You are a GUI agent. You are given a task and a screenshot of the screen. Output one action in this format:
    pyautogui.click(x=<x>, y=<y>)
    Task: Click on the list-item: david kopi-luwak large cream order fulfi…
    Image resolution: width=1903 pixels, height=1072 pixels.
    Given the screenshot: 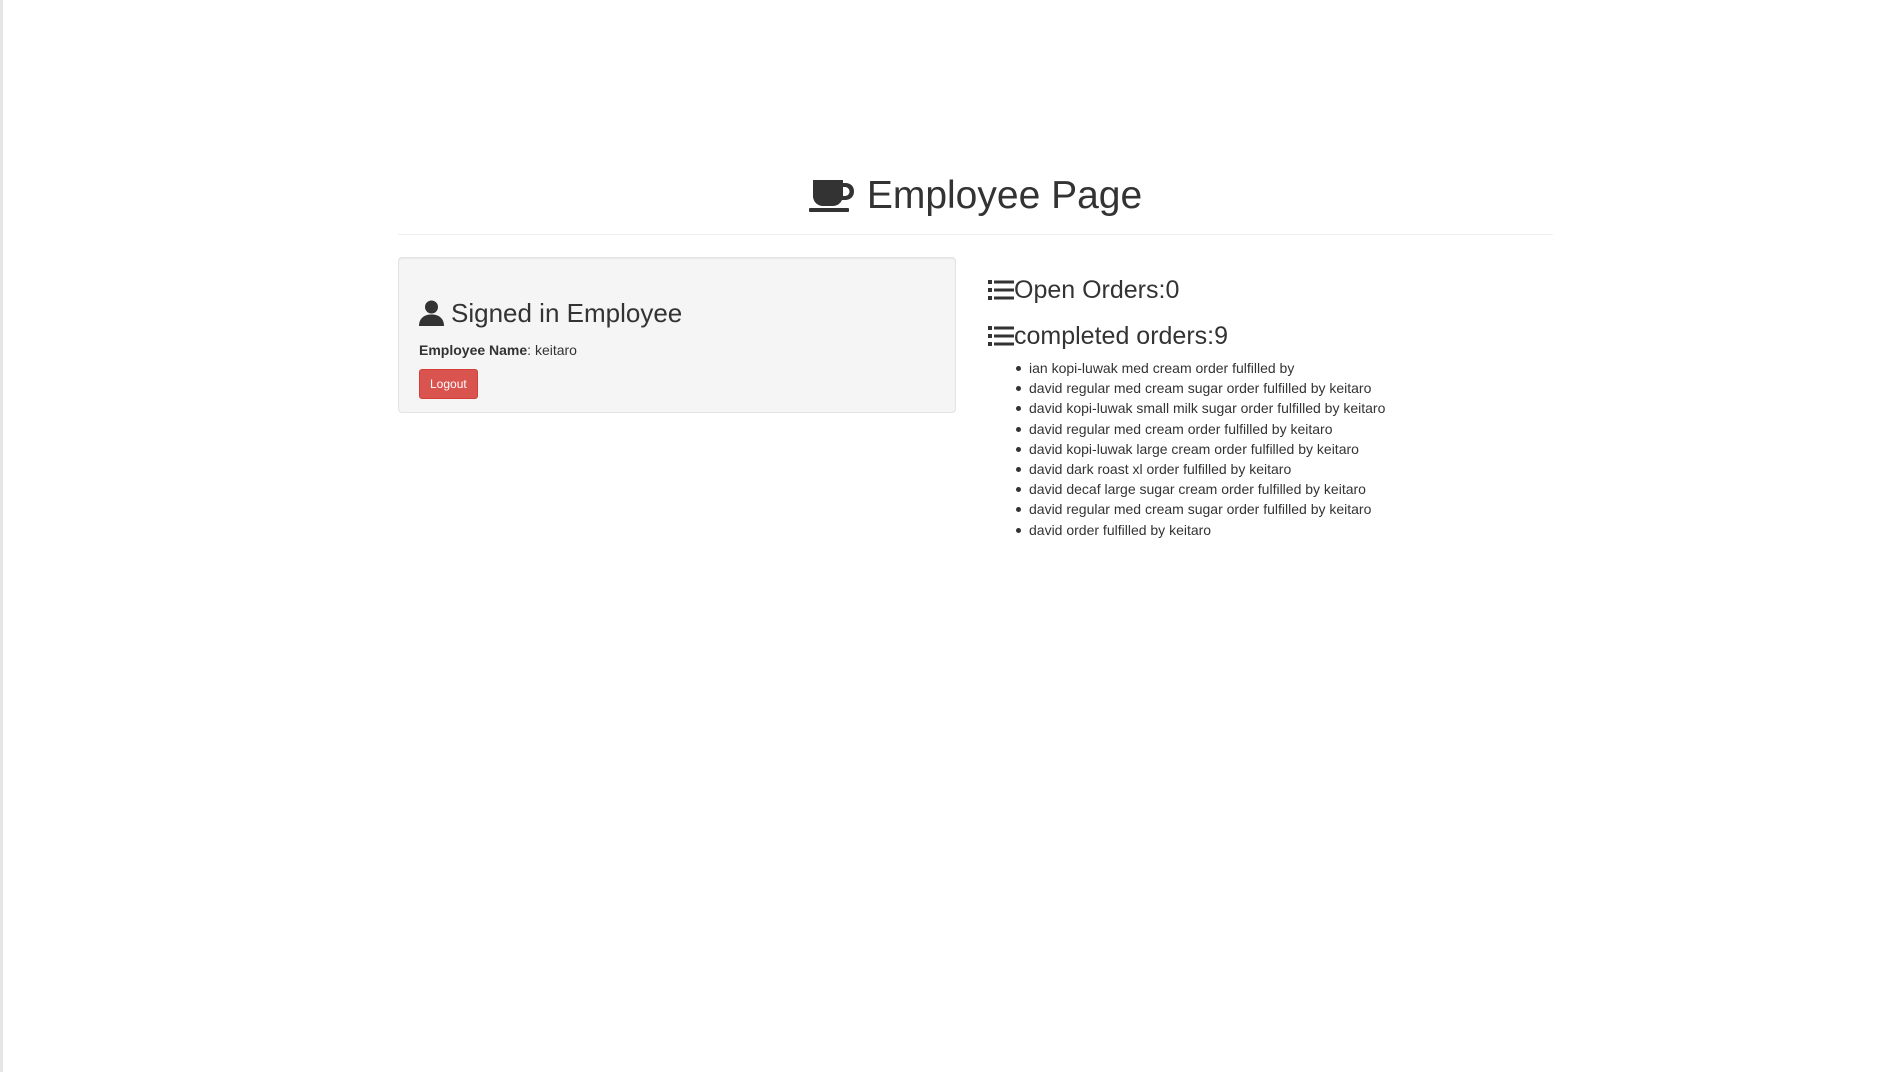 What is the action you would take?
    pyautogui.click(x=1284, y=449)
    